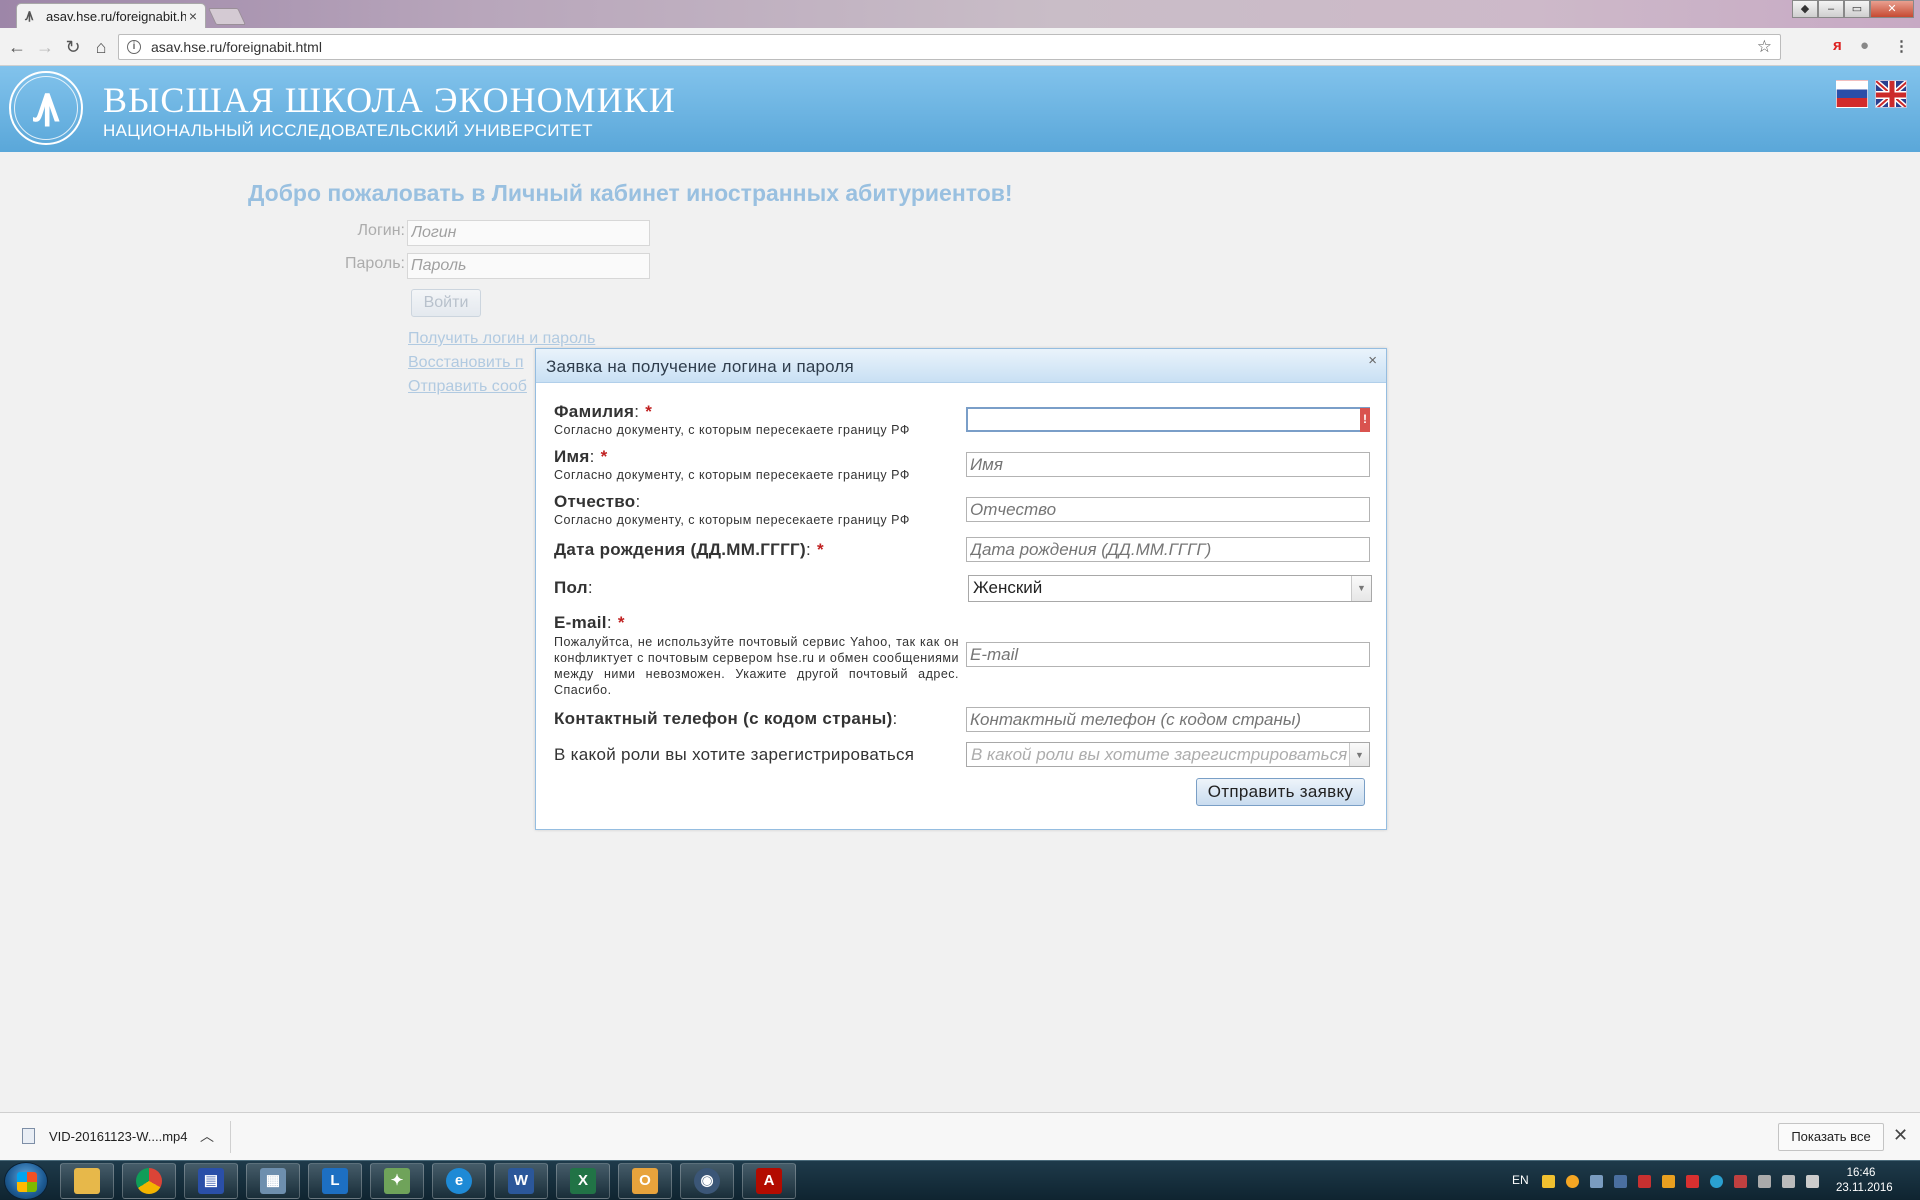 The width and height of the screenshot is (1920, 1200). I want to click on window-titlebar: Ꙟ asav.hse.ru/foreignabit.html × ◆ – ▭ ✕, so click(960, 14).